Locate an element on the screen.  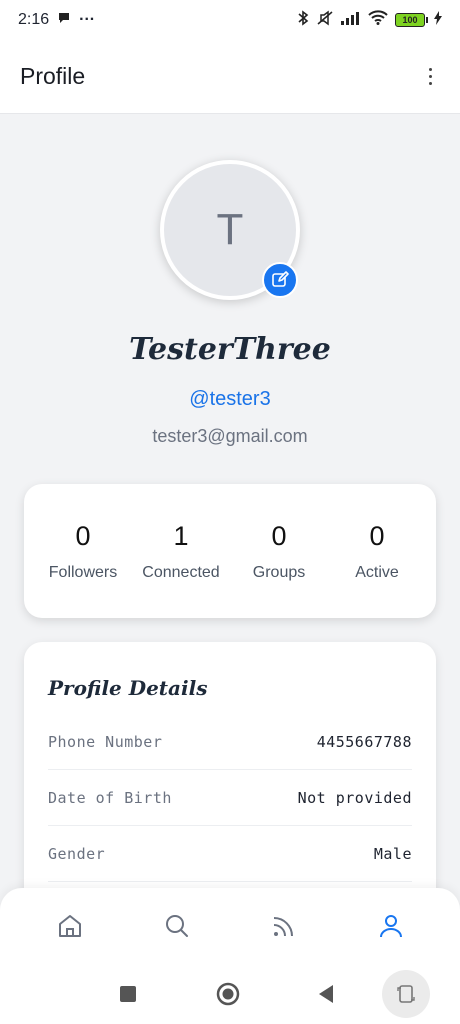
bluetooth-icon is located at coordinates (303, 20).